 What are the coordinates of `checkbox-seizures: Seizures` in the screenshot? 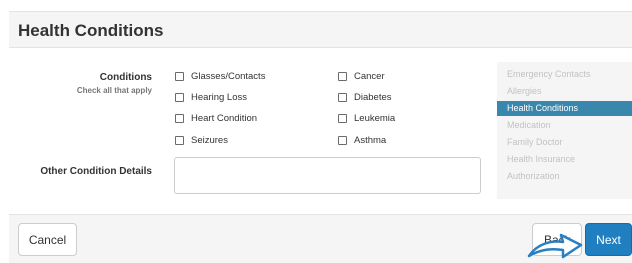 It's located at (201, 140).